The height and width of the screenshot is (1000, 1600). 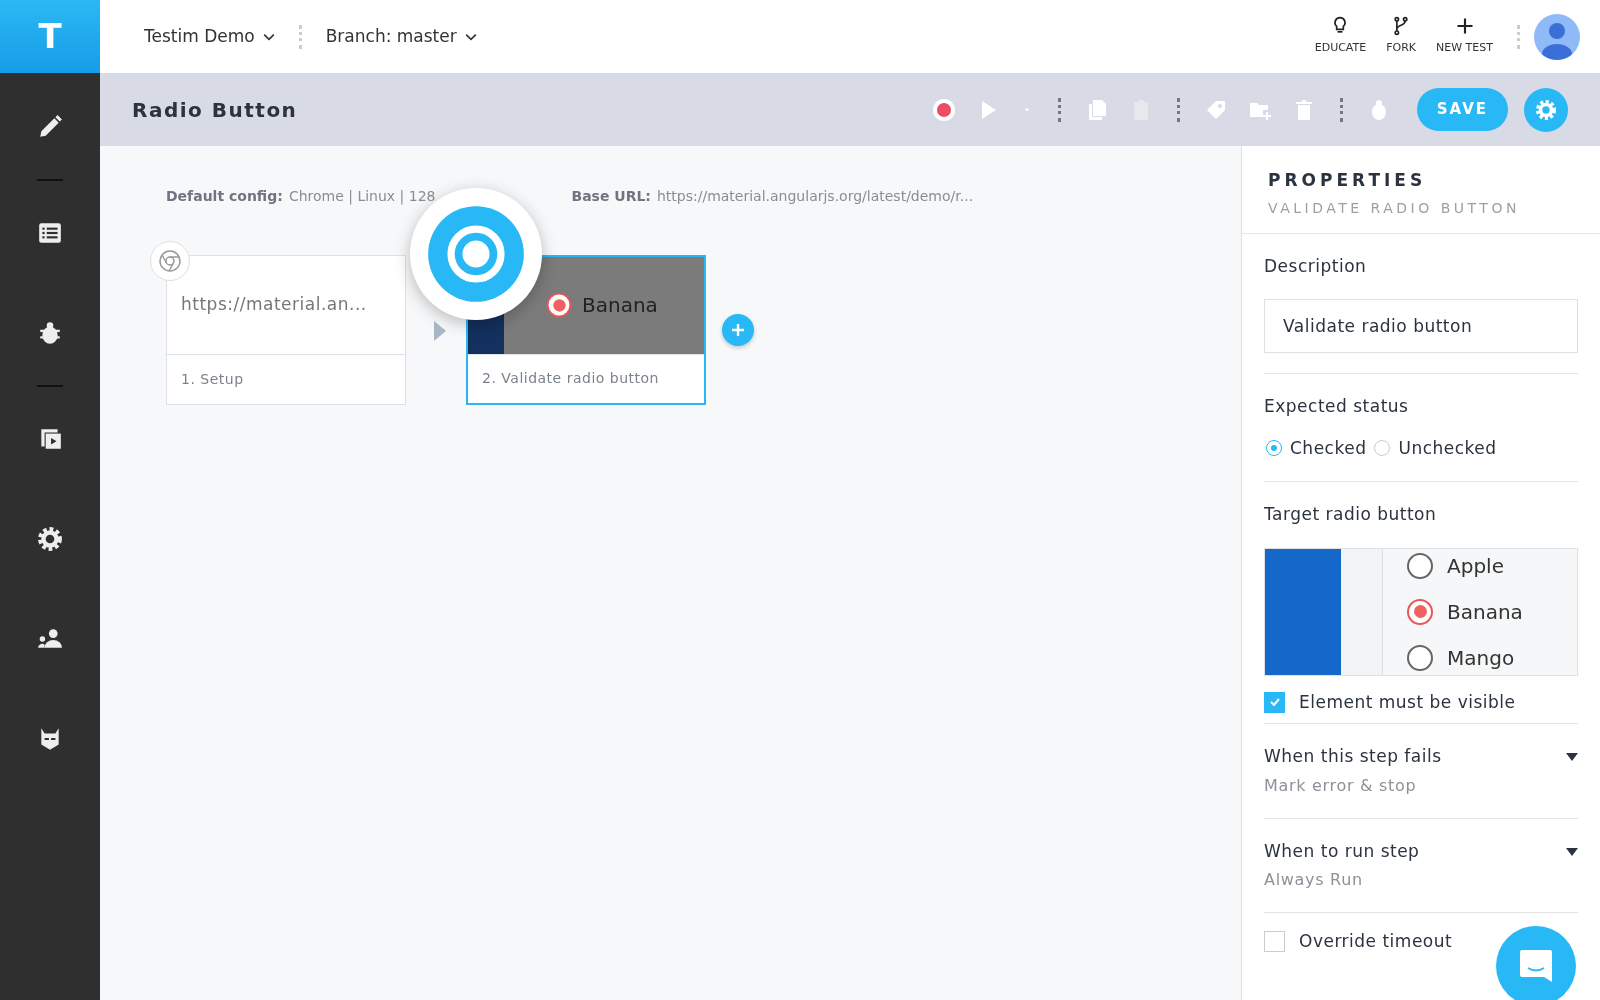 What do you see at coordinates (1376, 942) in the screenshot?
I see `checkbox-label: Override timeout` at bounding box center [1376, 942].